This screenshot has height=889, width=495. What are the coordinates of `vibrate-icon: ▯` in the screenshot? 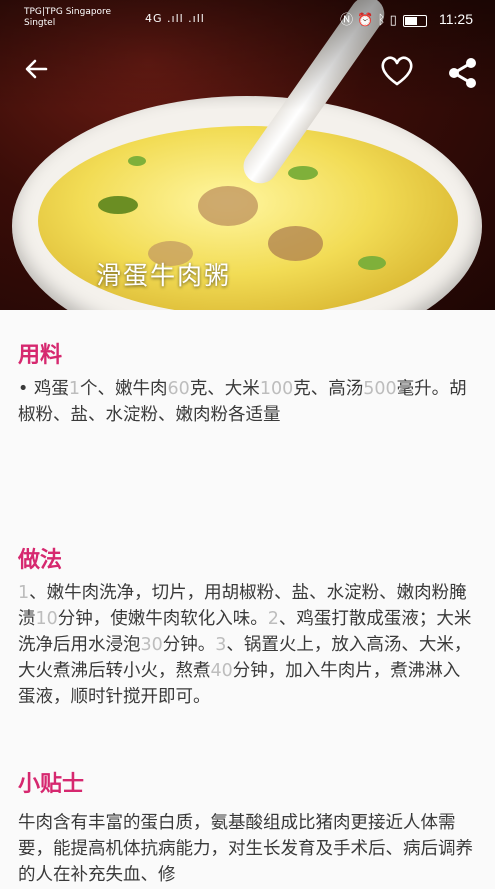 It's located at (393, 20).